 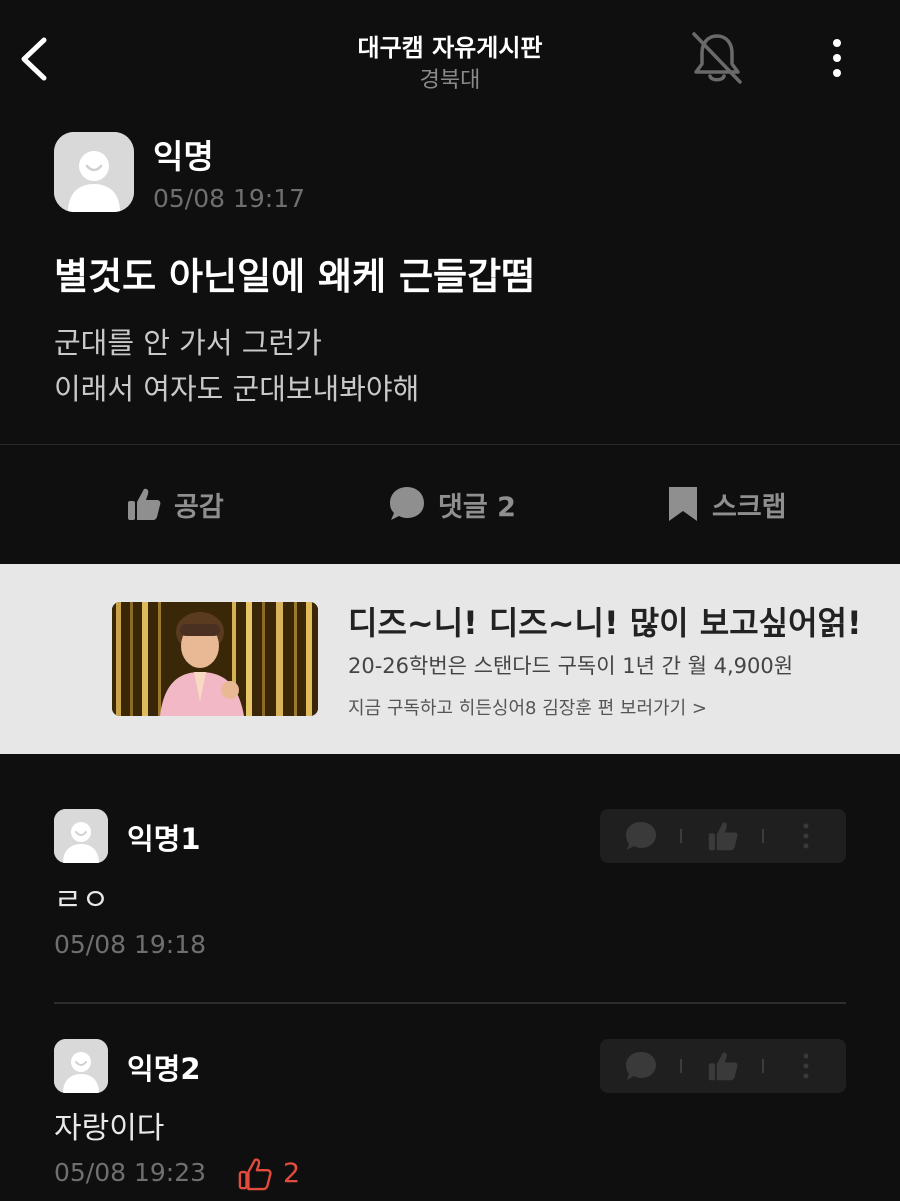 What do you see at coordinates (295, 276) in the screenshot?
I see `post-title: 별것도 아닌일에 왜케 근들갑떰` at bounding box center [295, 276].